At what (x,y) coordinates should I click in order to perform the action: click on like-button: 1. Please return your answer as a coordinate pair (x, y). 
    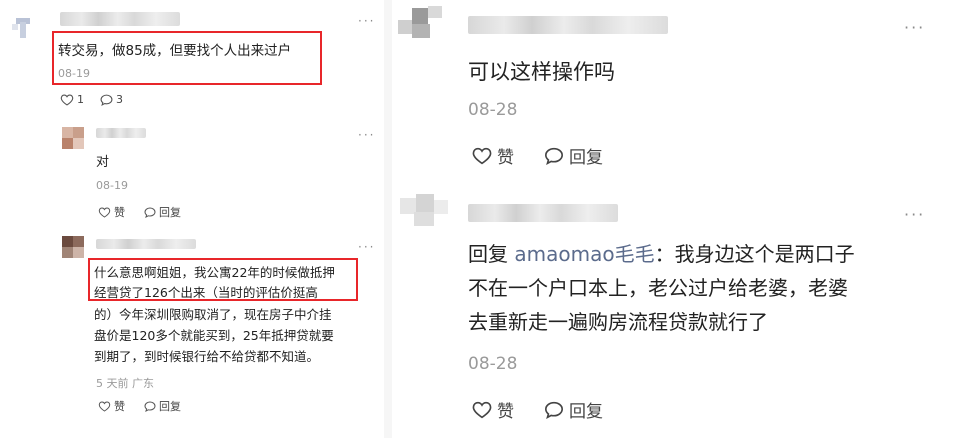
    Looking at the image, I should click on (72, 99).